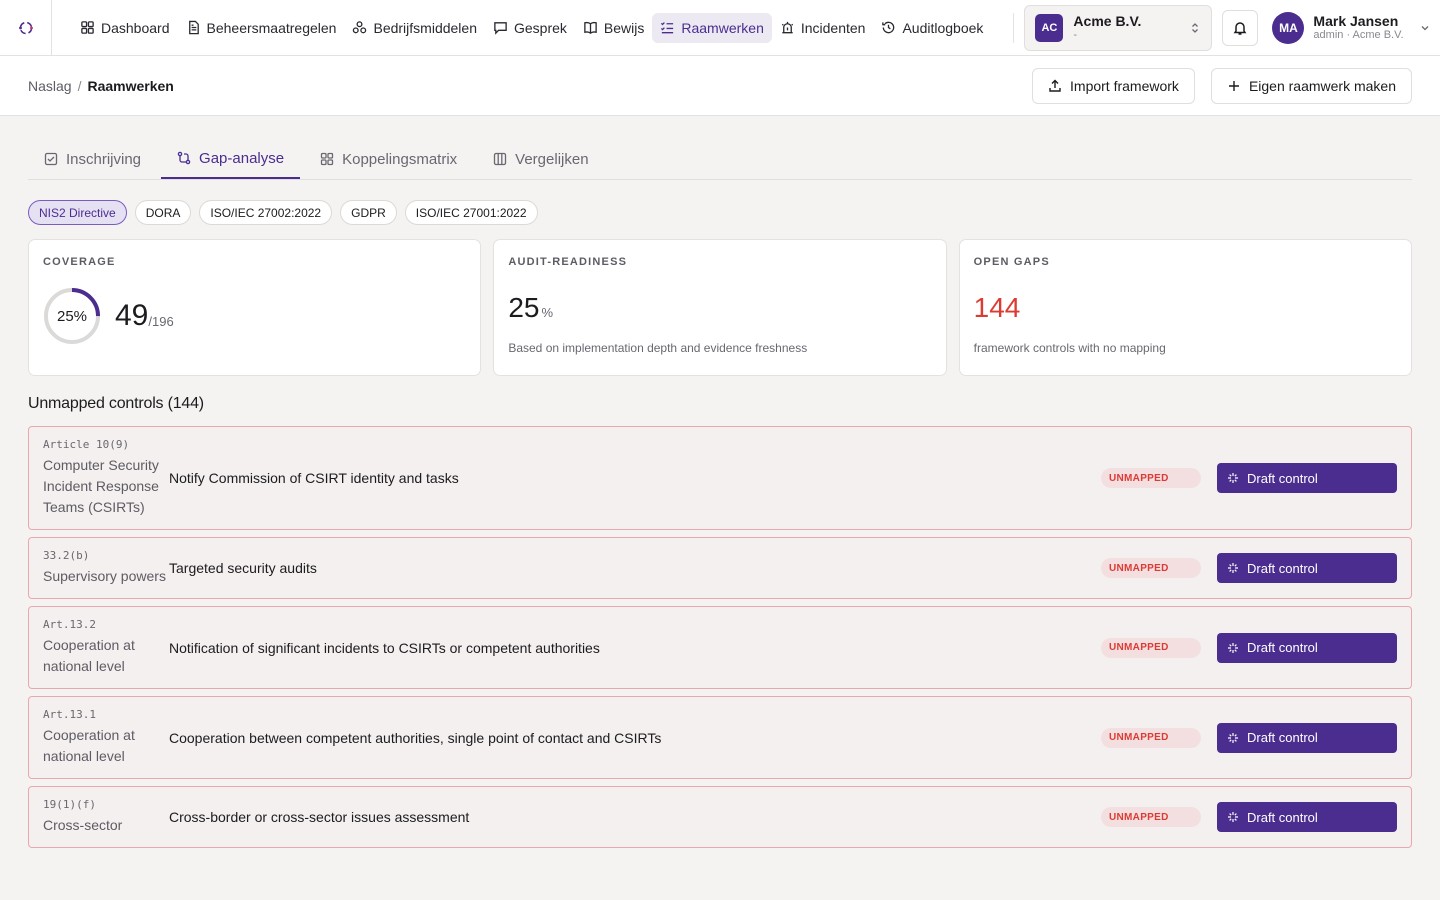  Describe the element at coordinates (787, 27) in the screenshot. I see `siren-icon` at that location.